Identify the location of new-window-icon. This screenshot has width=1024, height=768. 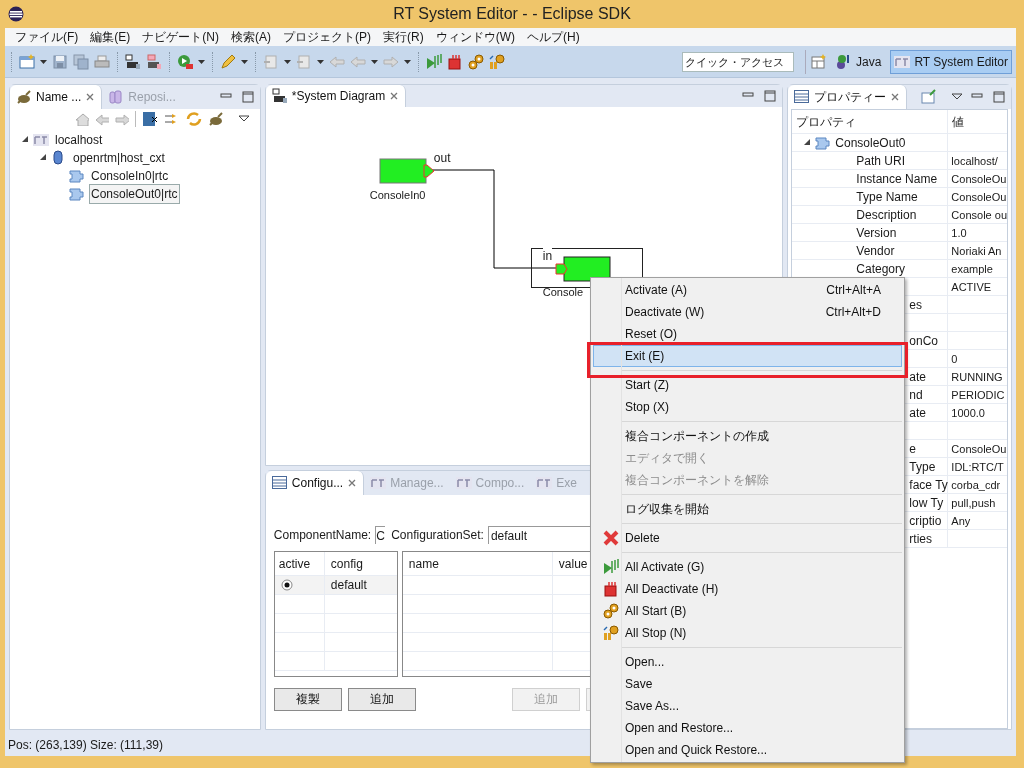
(27, 61).